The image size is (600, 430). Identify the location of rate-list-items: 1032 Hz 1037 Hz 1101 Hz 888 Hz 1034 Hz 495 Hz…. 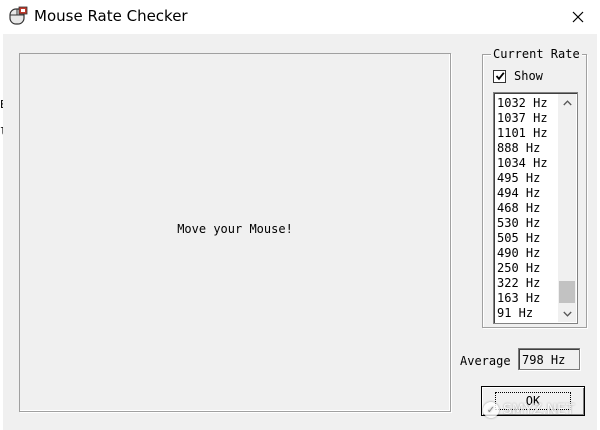
(526, 208).